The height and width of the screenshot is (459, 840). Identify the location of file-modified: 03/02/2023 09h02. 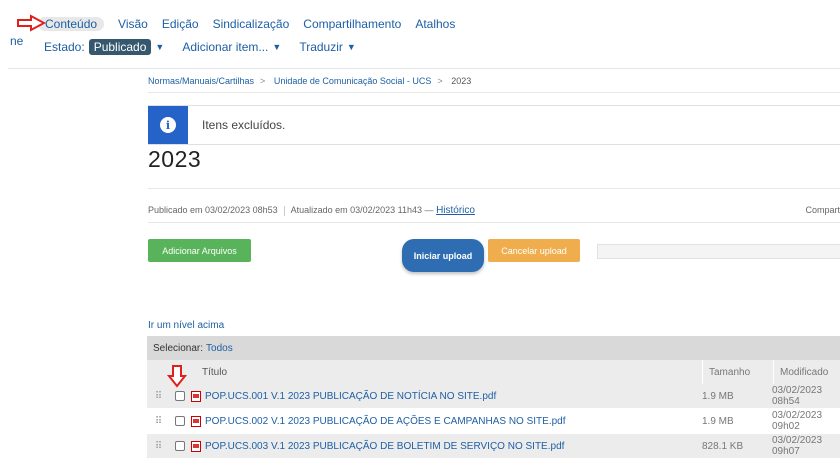
(797, 421).